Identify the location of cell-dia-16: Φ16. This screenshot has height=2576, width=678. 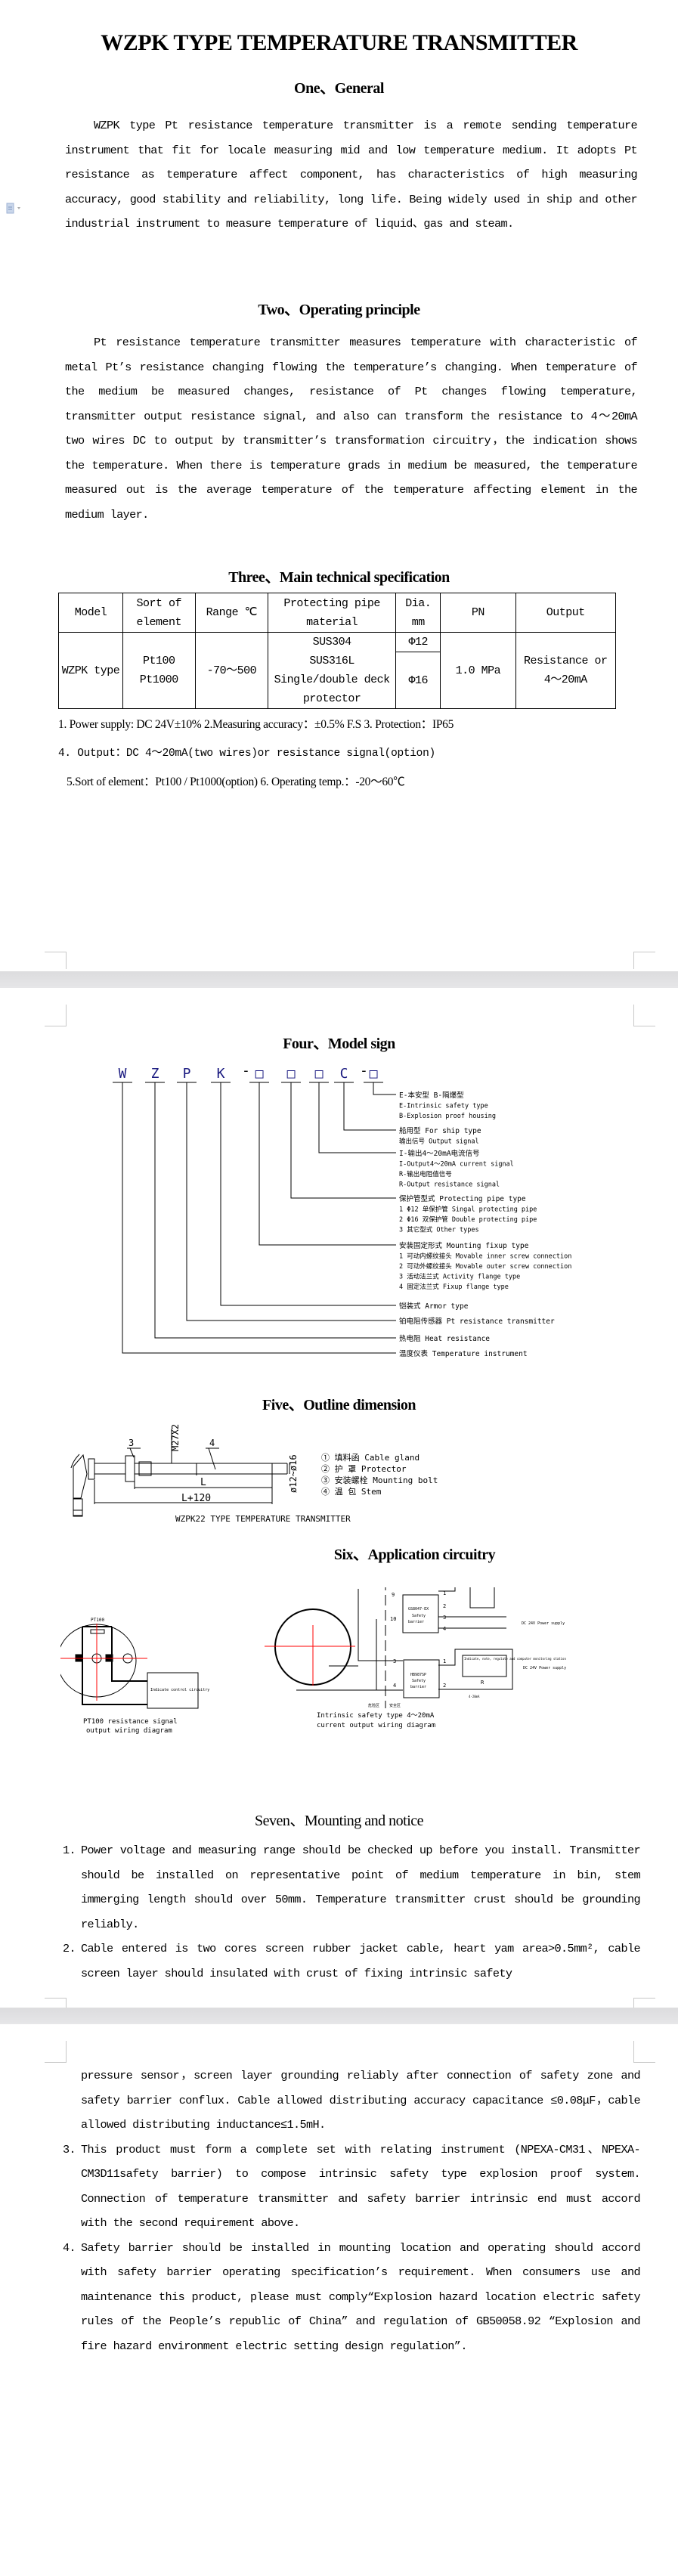
(418, 680).